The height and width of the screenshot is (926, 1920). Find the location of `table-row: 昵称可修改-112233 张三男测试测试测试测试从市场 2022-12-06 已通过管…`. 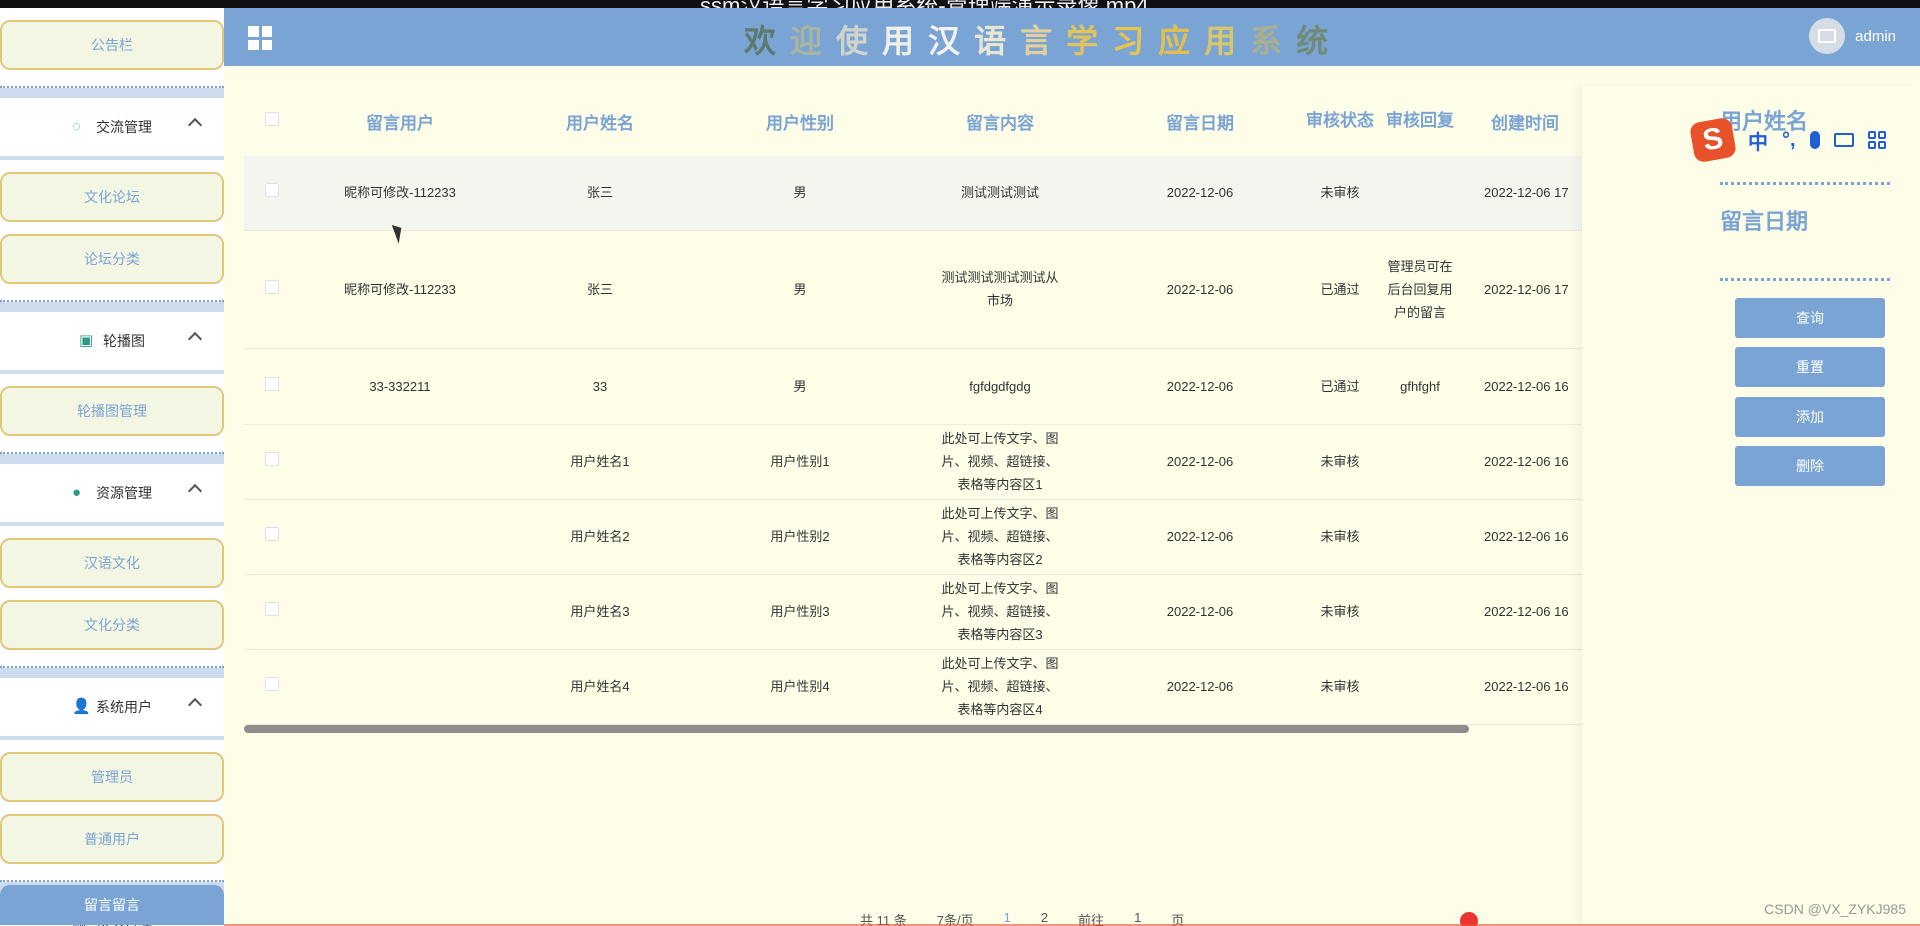

table-row: 昵称可修改-112233 张三男测试测试测试测试从市场 2022-12-06 已通过管… is located at coordinates (974, 289).